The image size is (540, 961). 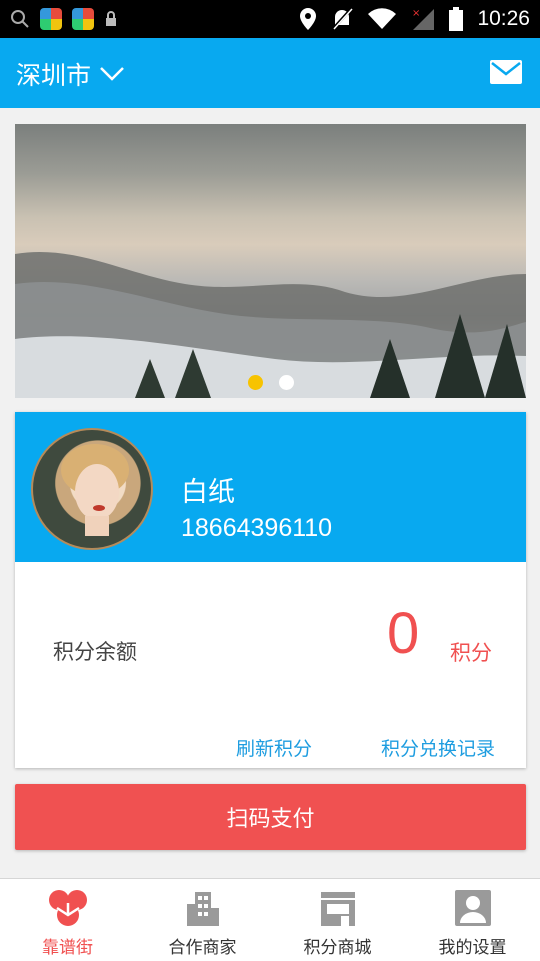 What do you see at coordinates (54, 75) in the screenshot?
I see `city-label: 深圳市` at bounding box center [54, 75].